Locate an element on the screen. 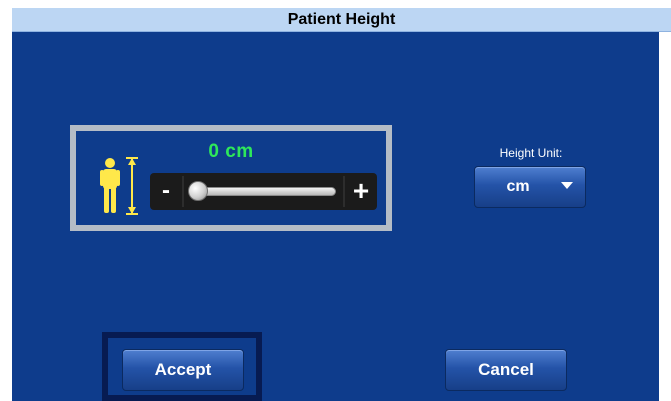 This screenshot has height=401, width=671. dialog-title: Patient Height is located at coordinates (341, 19).